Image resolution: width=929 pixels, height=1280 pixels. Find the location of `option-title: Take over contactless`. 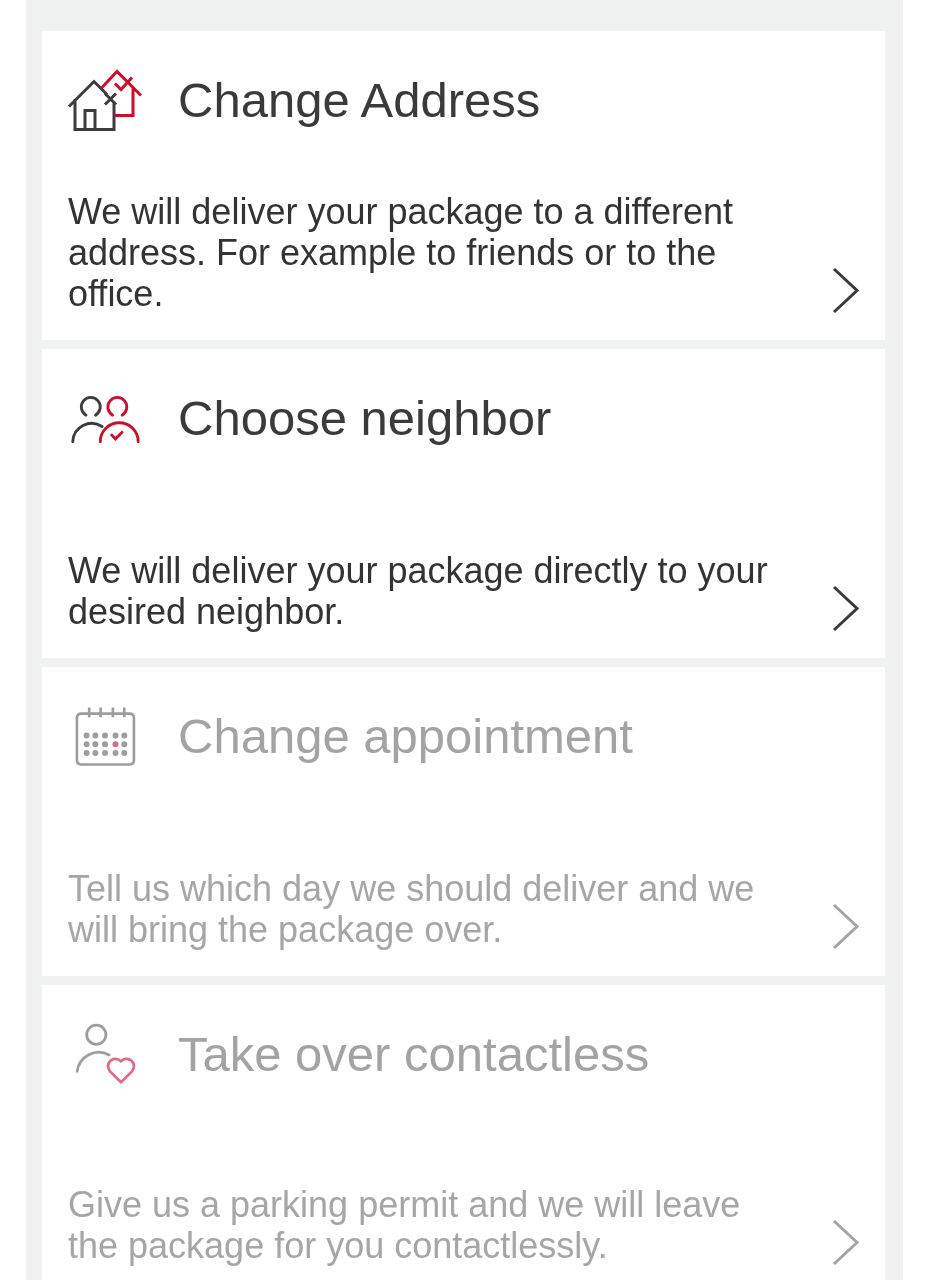

option-title: Take over contactless is located at coordinates (414, 1054).